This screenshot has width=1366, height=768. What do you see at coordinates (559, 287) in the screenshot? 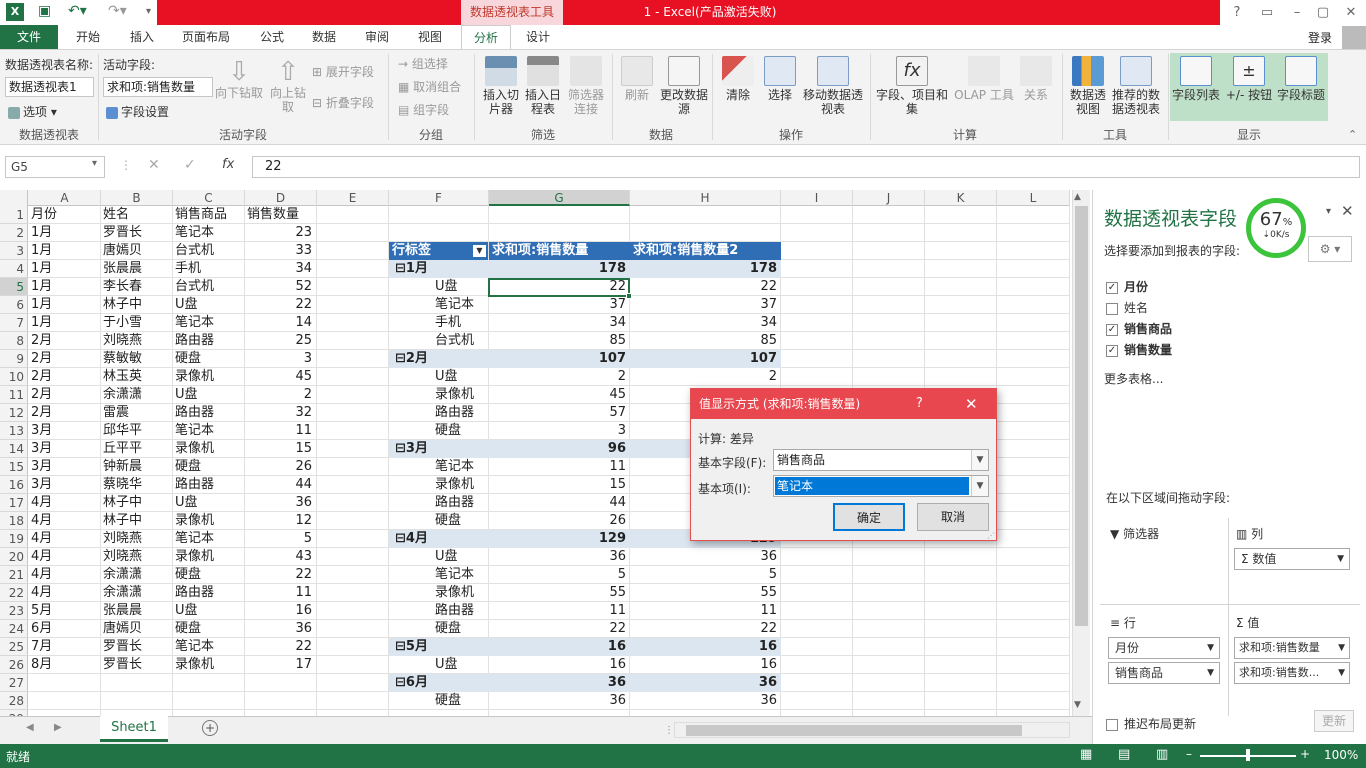
I see `active-cell-g5` at bounding box center [559, 287].